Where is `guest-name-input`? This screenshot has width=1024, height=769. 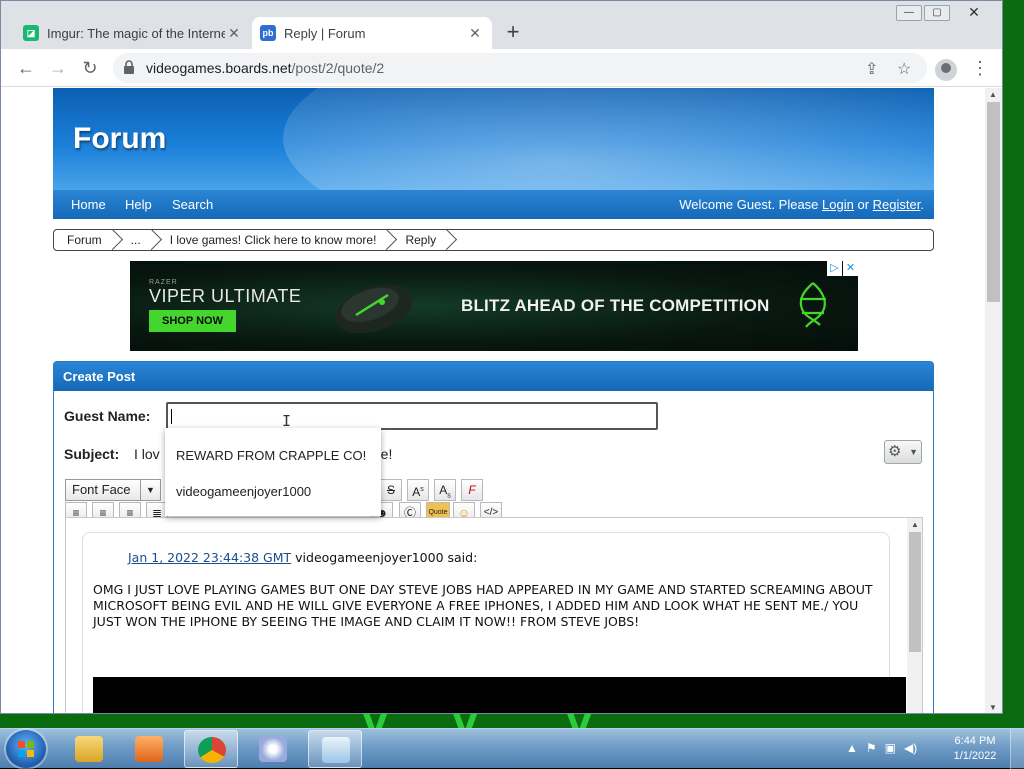
guest-name-input is located at coordinates (412, 416).